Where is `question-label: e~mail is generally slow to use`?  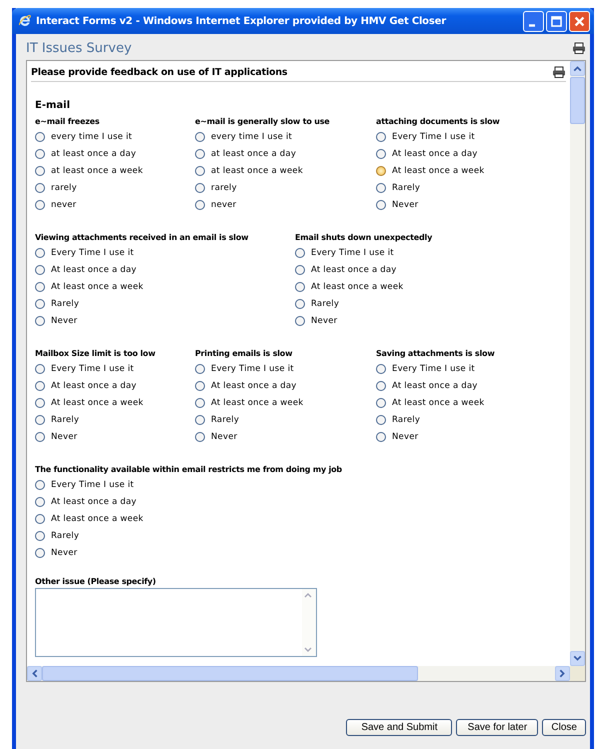 question-label: e~mail is generally slow to use is located at coordinates (262, 121).